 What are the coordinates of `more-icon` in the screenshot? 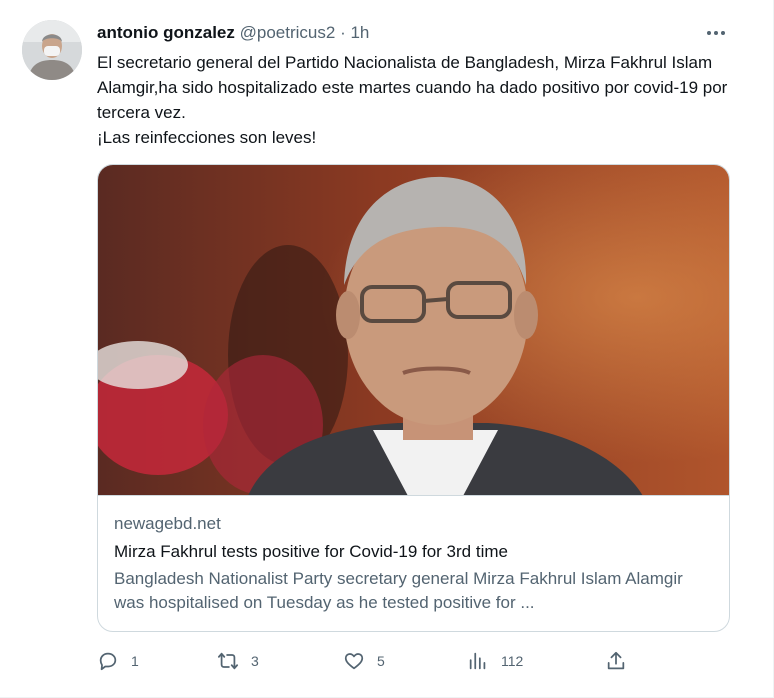 It's located at (716, 33).